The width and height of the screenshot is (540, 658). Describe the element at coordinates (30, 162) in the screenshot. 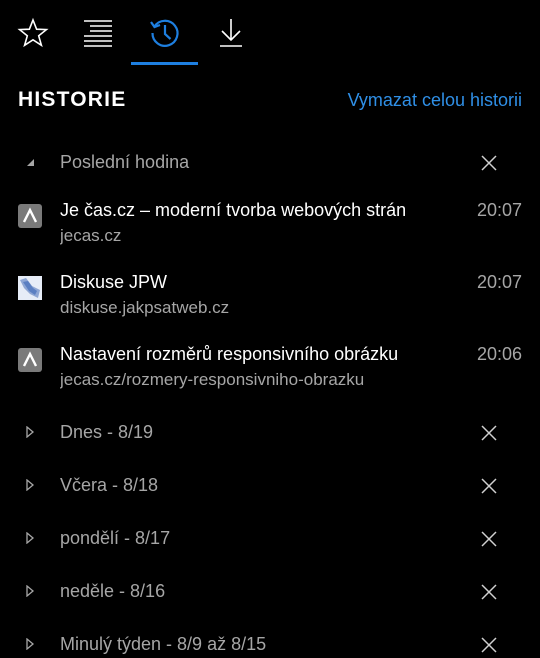

I see `expanded-triangle-icon` at that location.